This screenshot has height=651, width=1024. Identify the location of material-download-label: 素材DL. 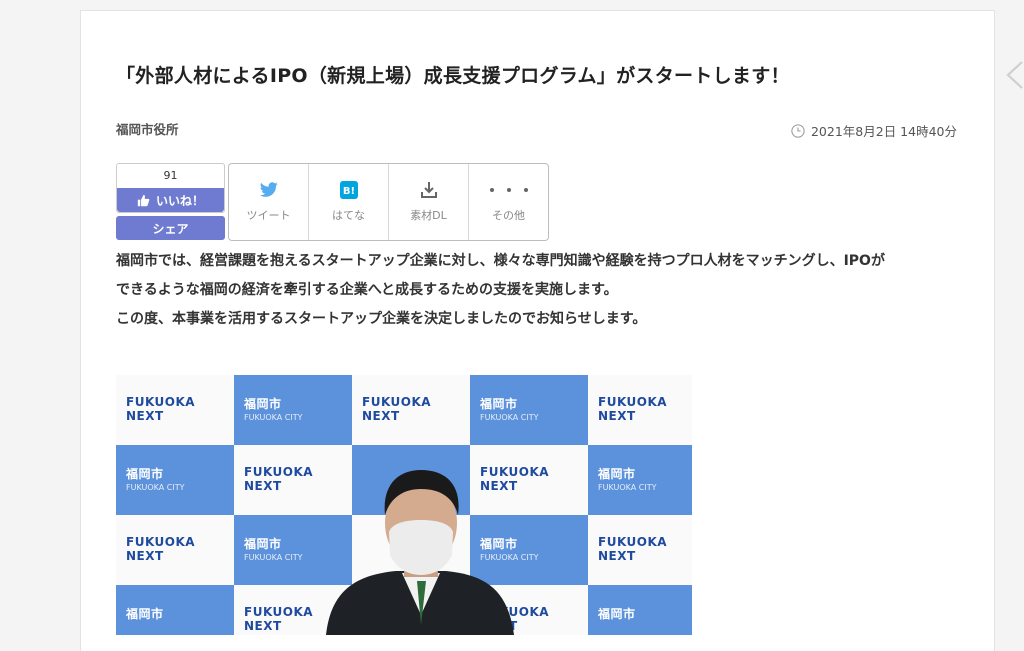
(428, 215).